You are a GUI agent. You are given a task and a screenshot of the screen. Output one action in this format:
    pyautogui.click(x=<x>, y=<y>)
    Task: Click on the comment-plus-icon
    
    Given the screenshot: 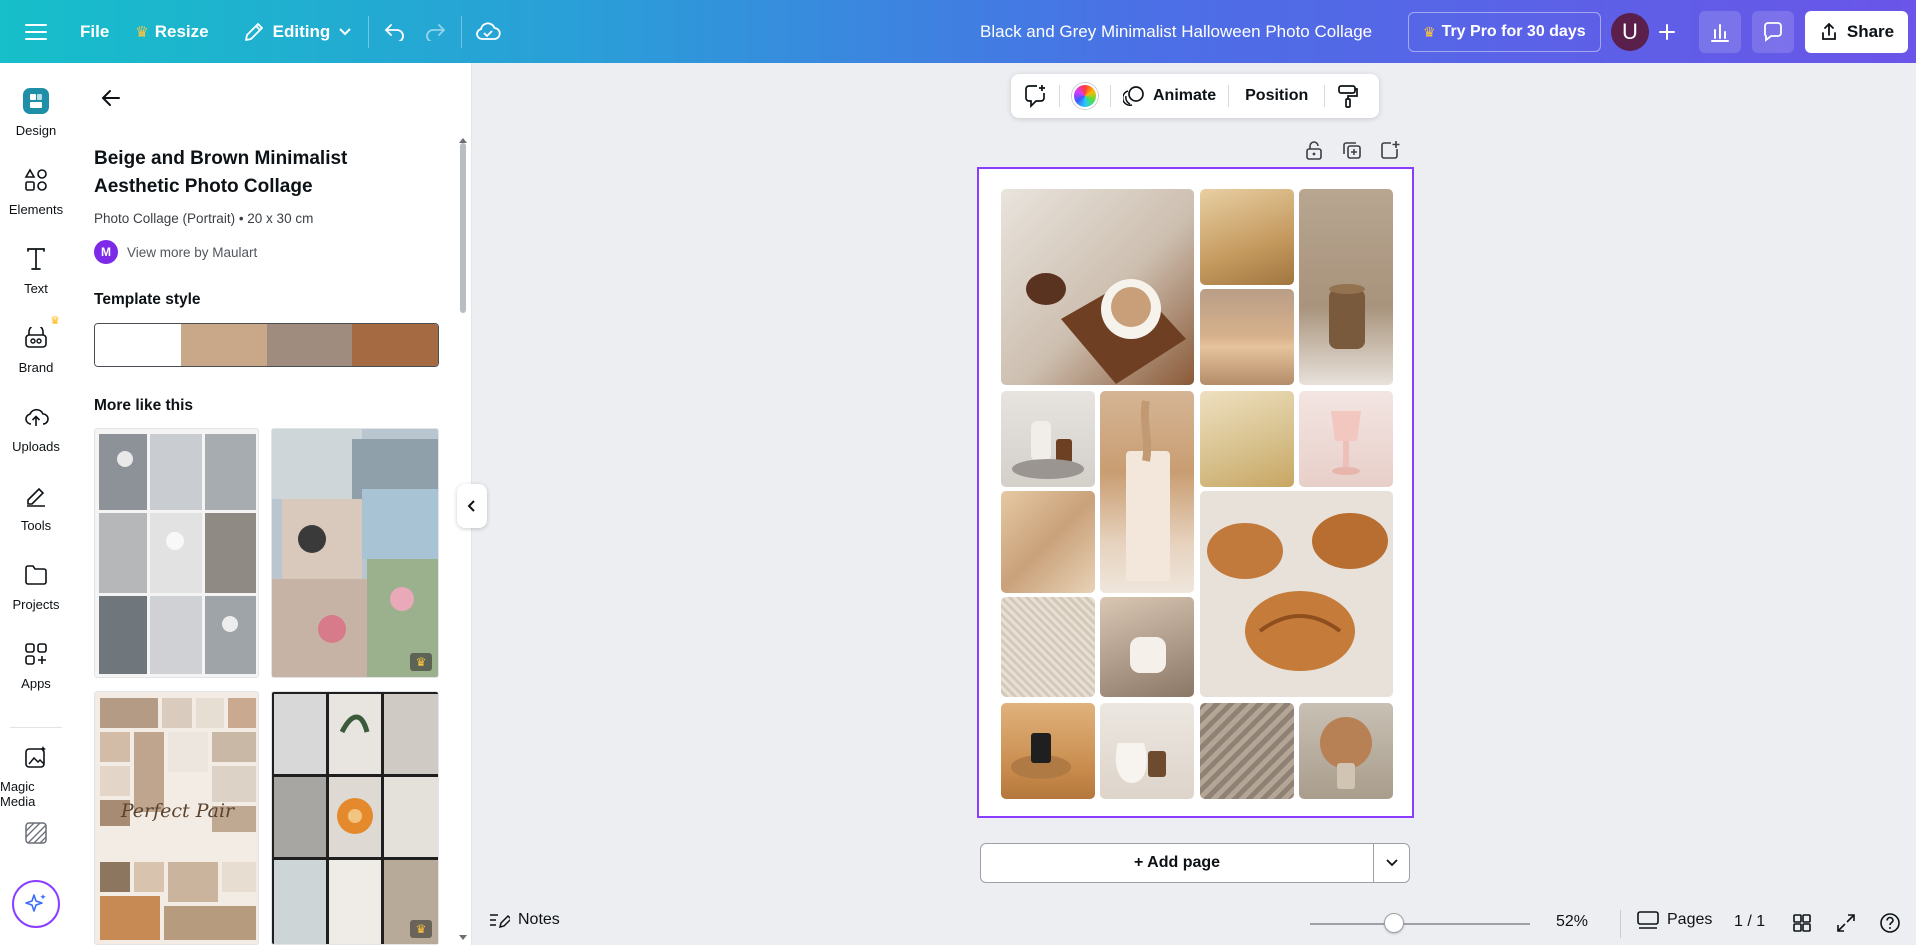 What is the action you would take?
    pyautogui.click(x=1035, y=96)
    